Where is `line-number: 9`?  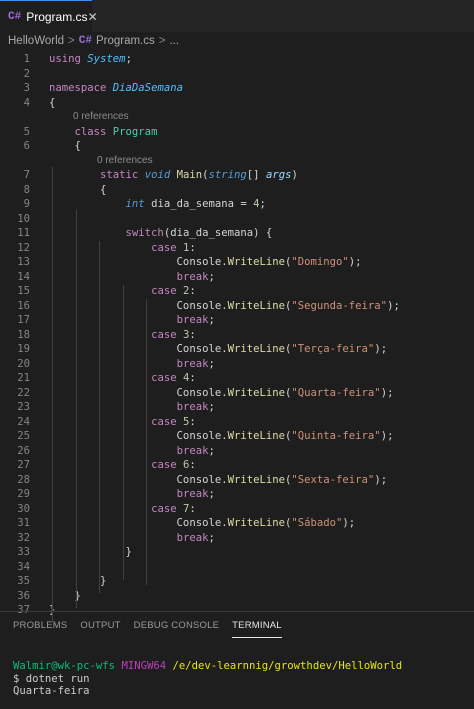
line-number: 9 is located at coordinates (26, 204).